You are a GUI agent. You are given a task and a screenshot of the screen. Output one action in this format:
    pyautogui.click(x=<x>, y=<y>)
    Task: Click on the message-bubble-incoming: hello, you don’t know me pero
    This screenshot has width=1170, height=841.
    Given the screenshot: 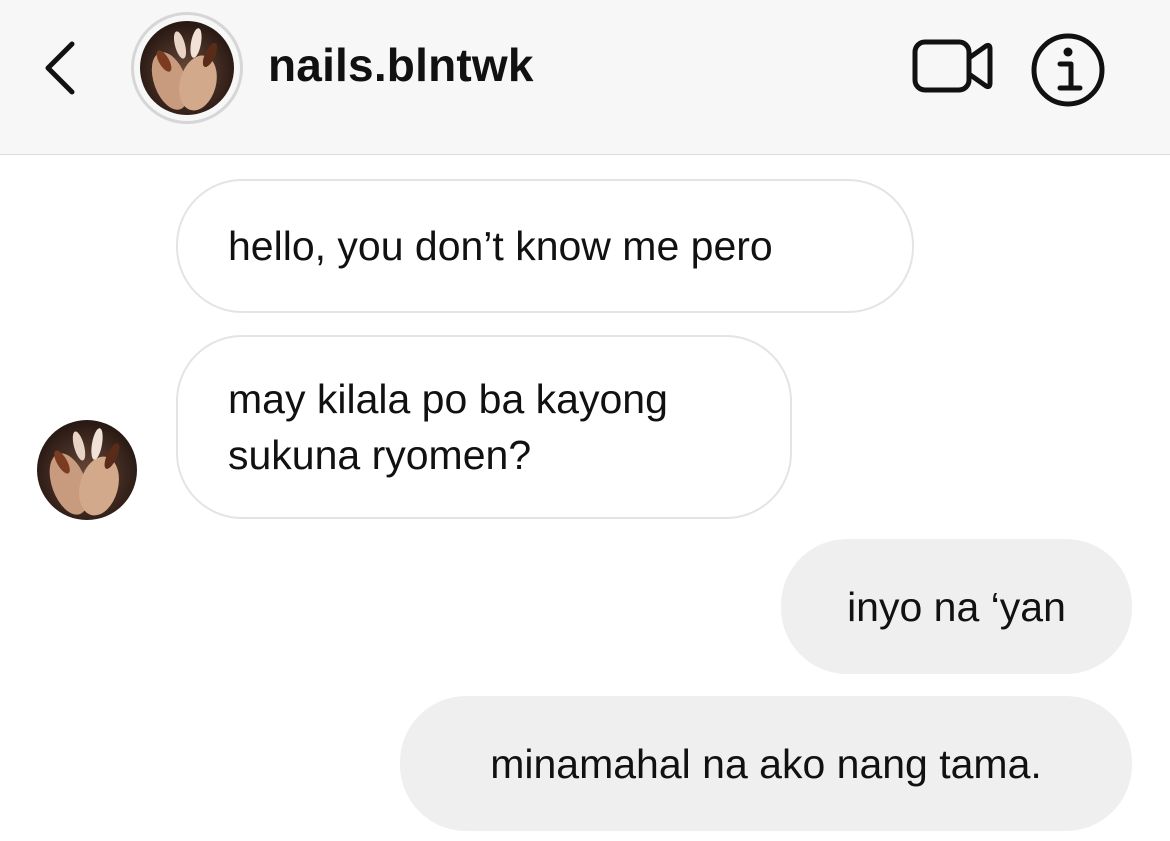 What is the action you would take?
    pyautogui.click(x=545, y=246)
    